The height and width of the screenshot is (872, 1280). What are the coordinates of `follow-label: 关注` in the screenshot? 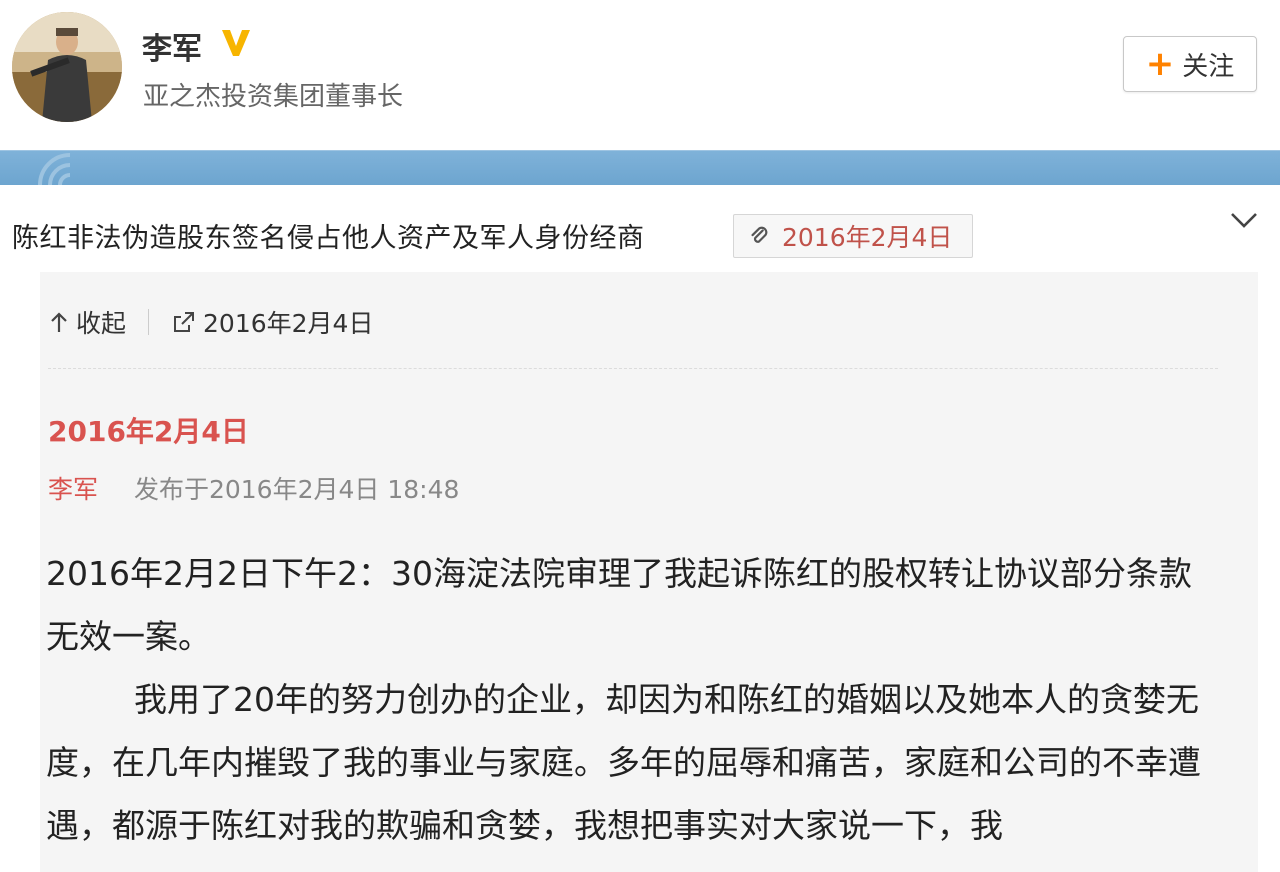 It's located at (1208, 66).